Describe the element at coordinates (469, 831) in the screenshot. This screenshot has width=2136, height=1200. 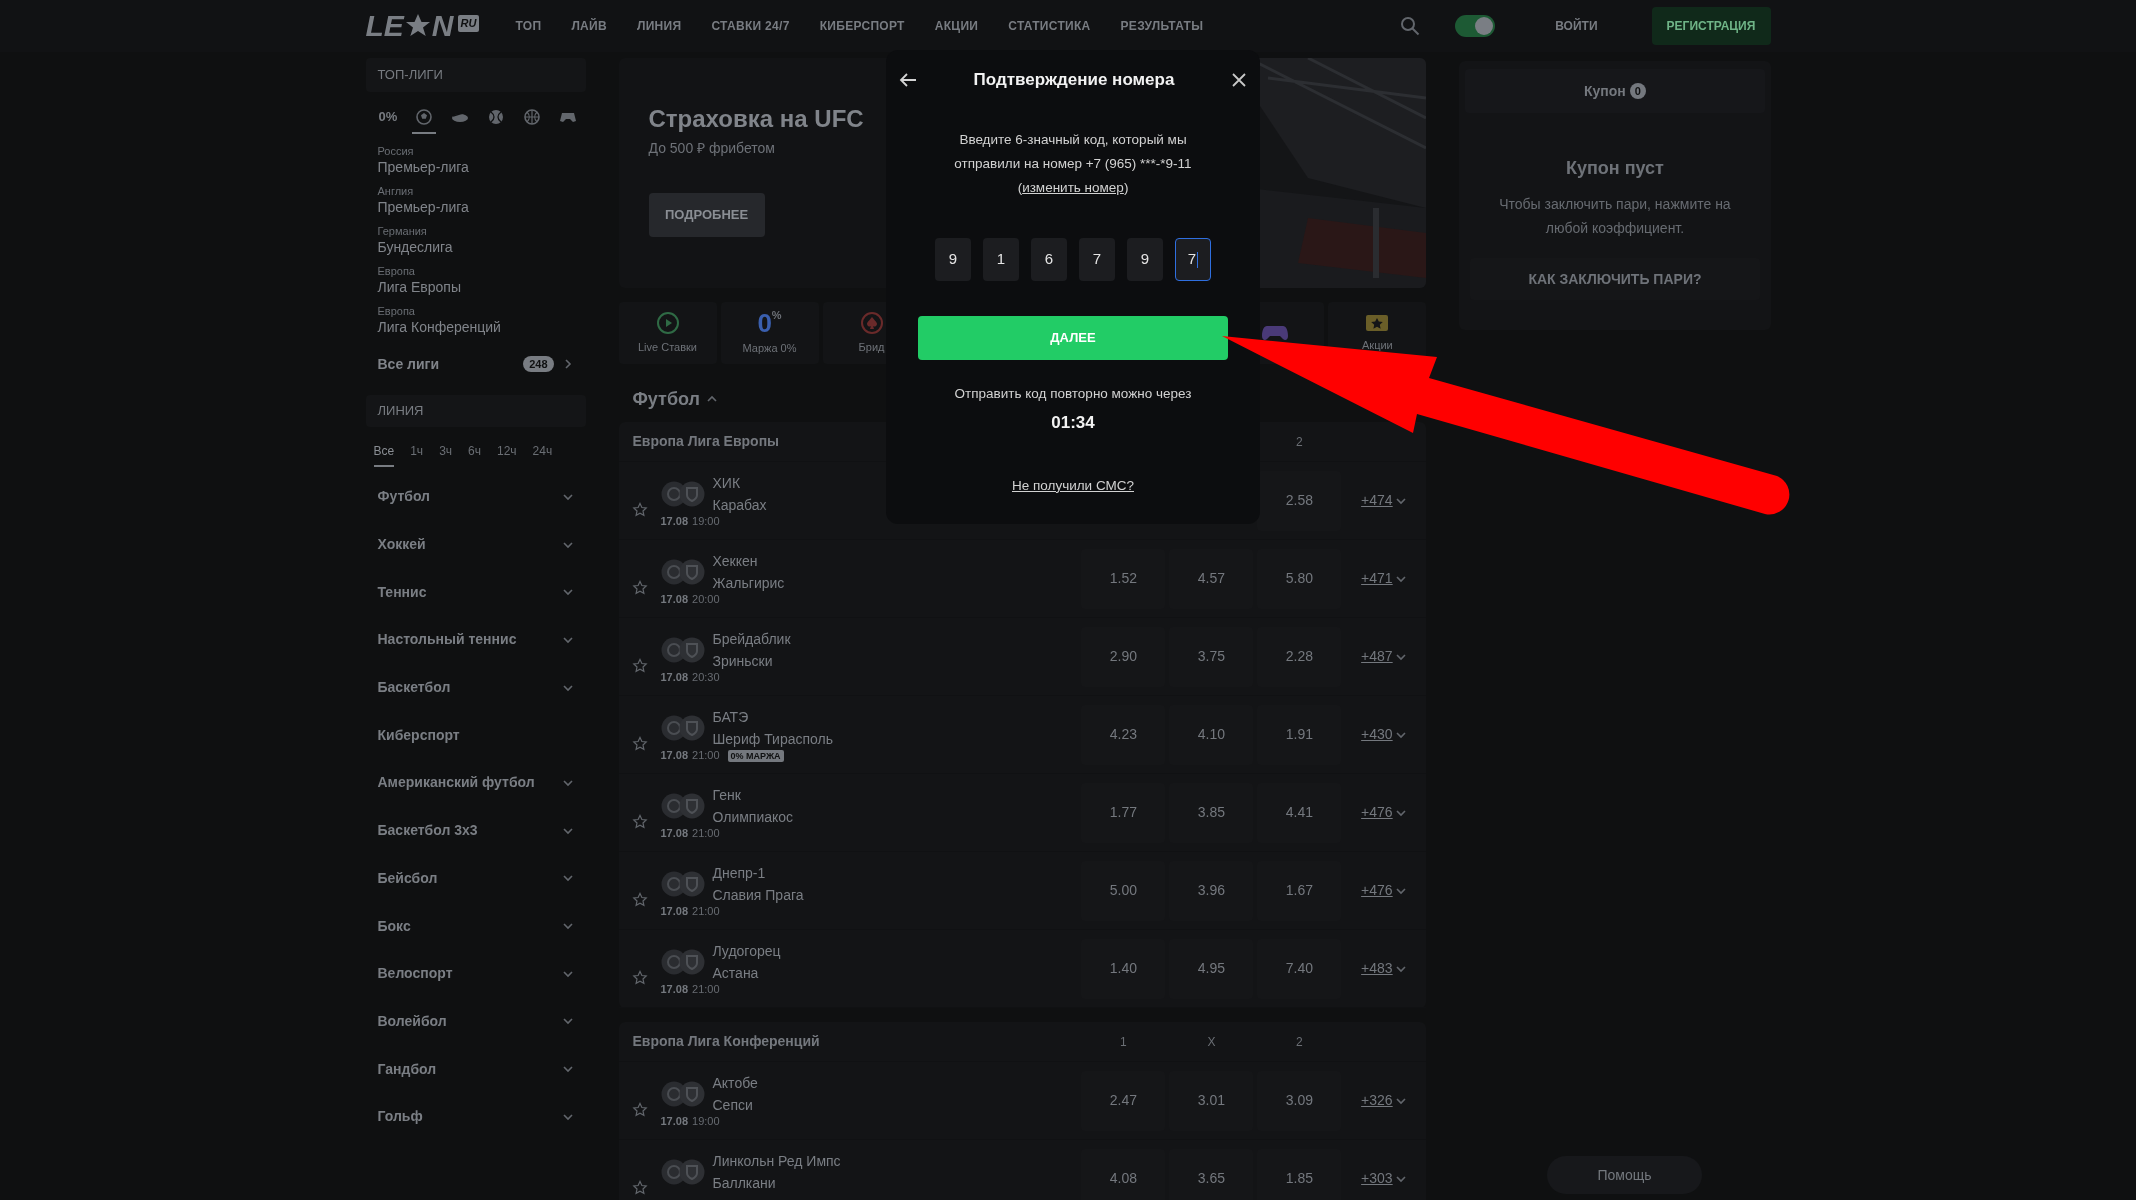
I see `sport-link: Баскетбол 3х3` at that location.